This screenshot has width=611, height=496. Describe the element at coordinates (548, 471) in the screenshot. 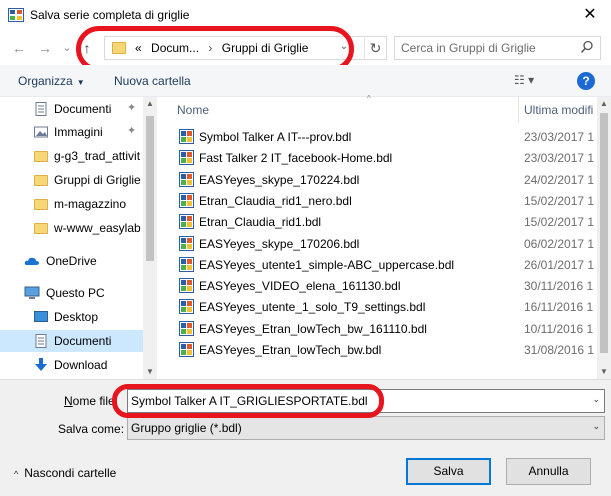

I see `cancel-button: Annulla` at that location.